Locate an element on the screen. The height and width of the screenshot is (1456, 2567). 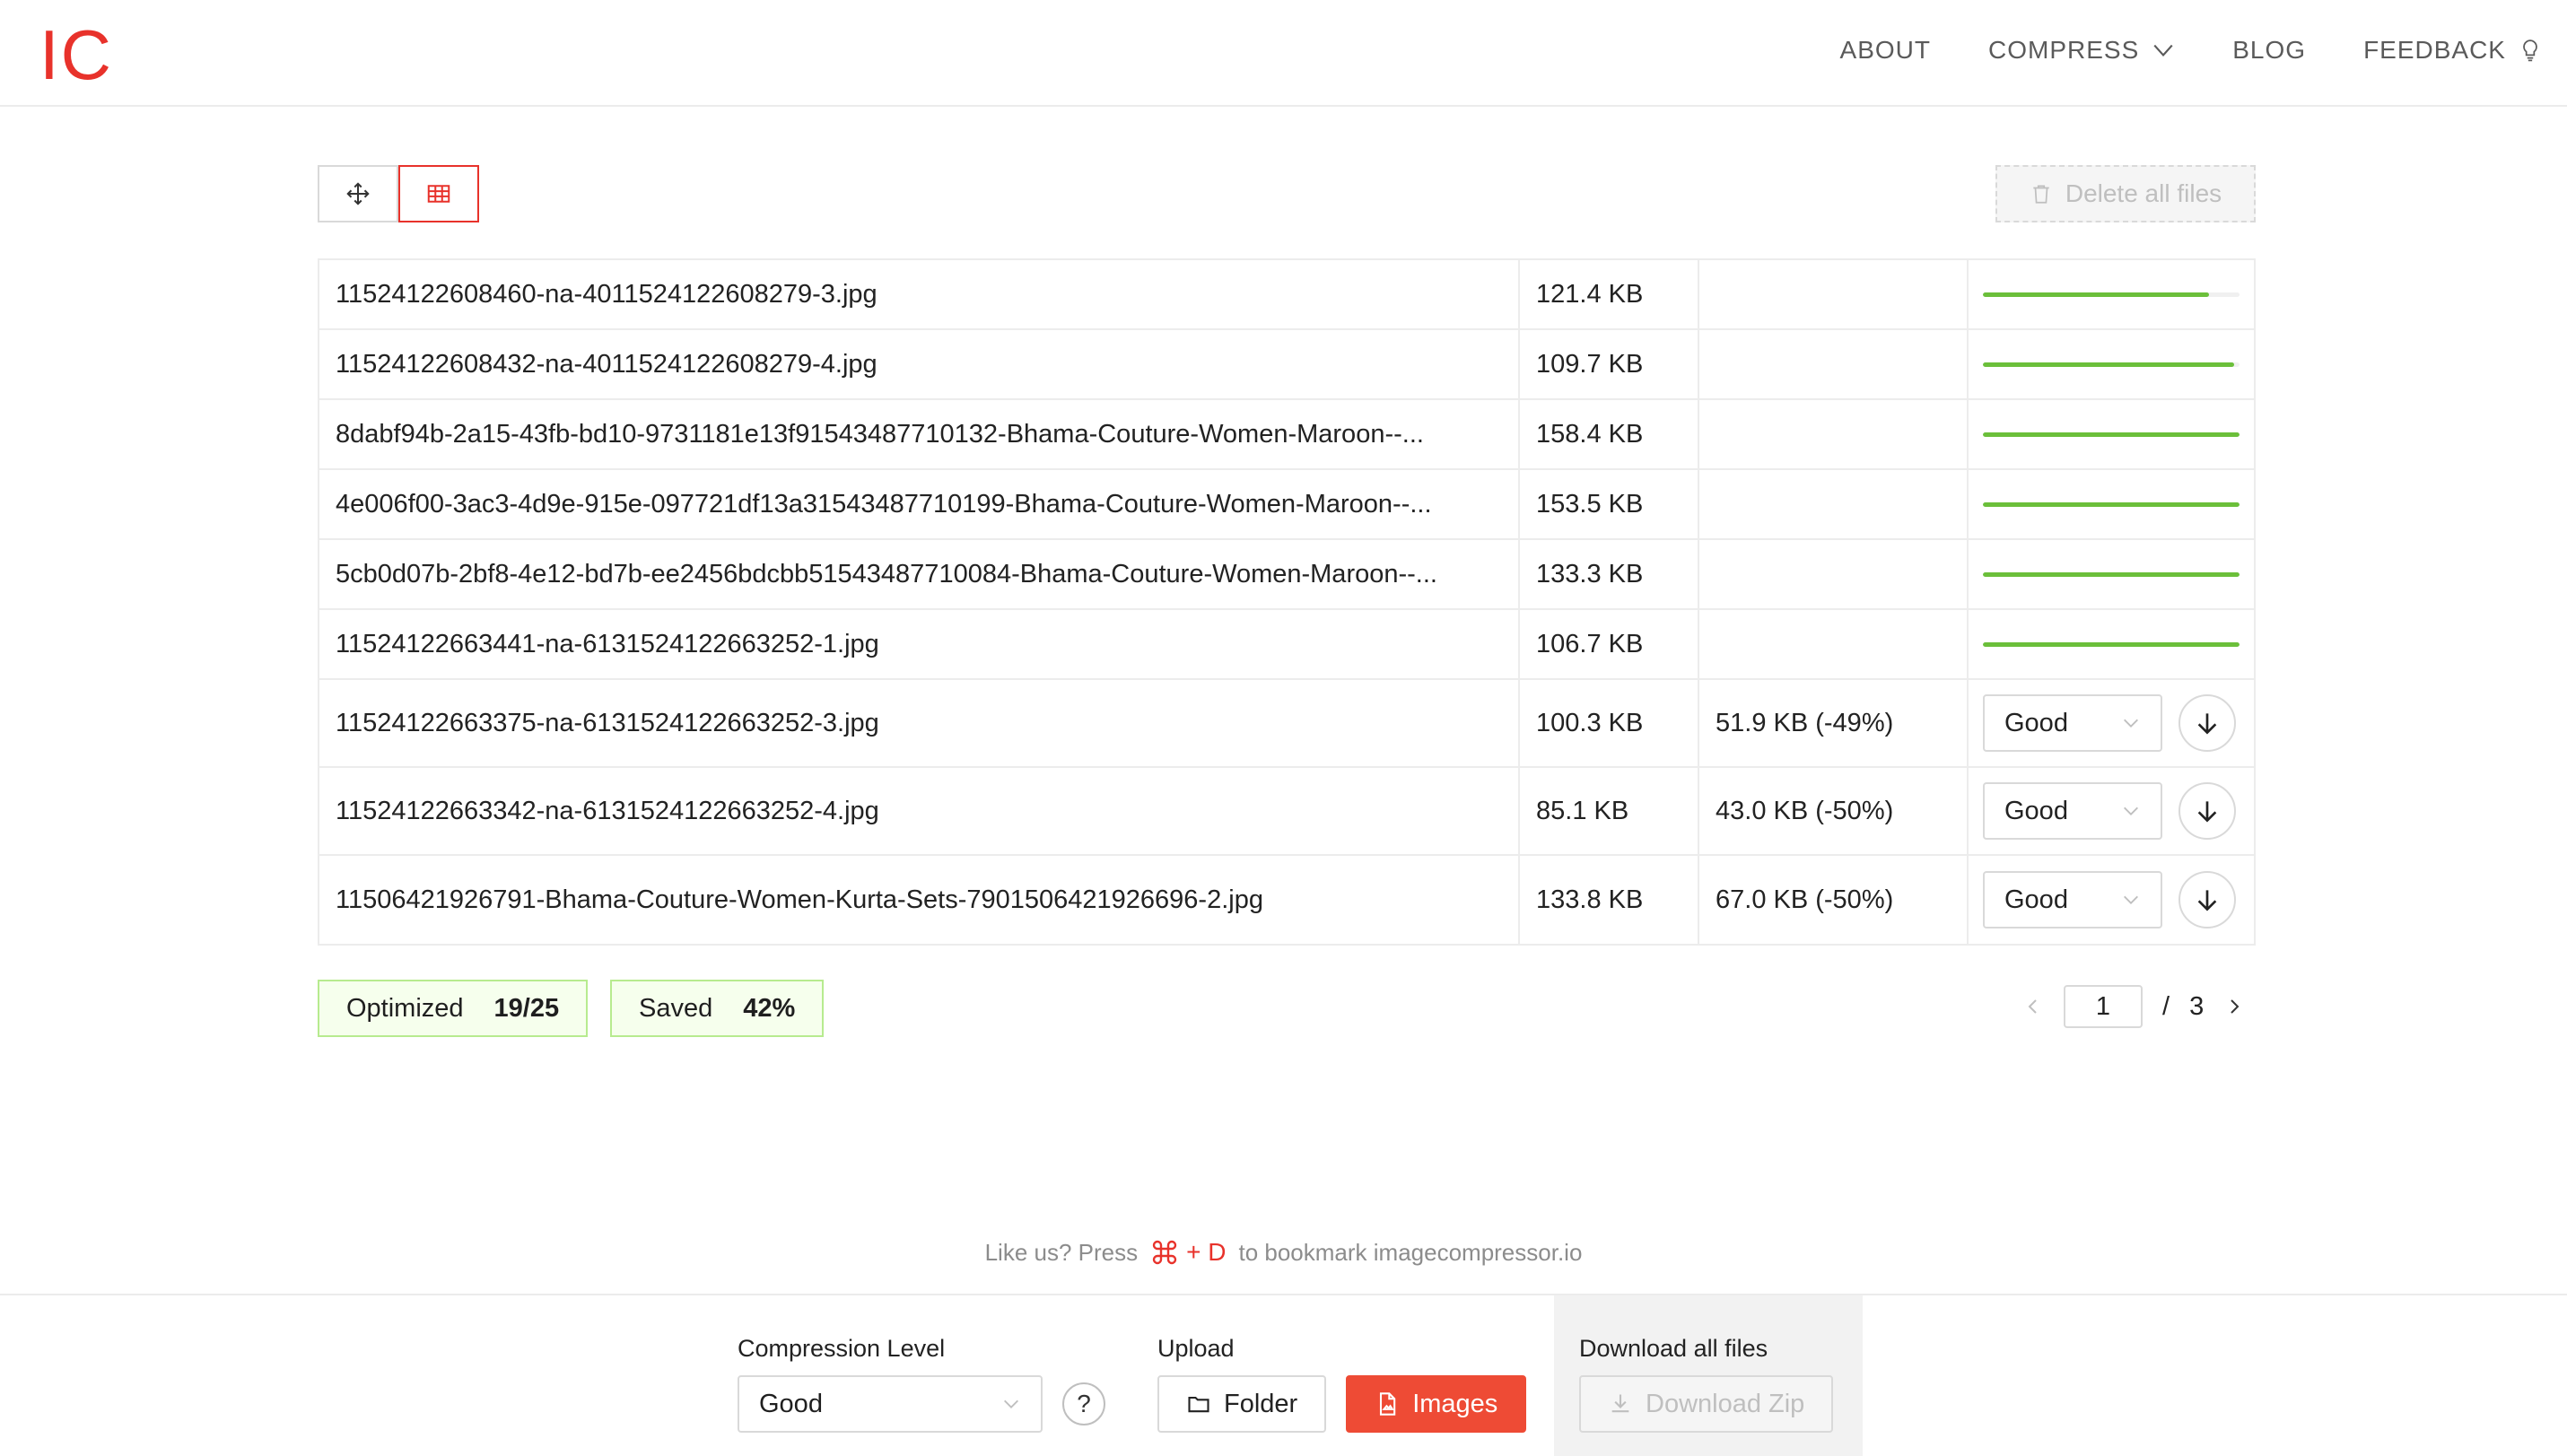
file-size: 153.5 KB is located at coordinates (1609, 504).